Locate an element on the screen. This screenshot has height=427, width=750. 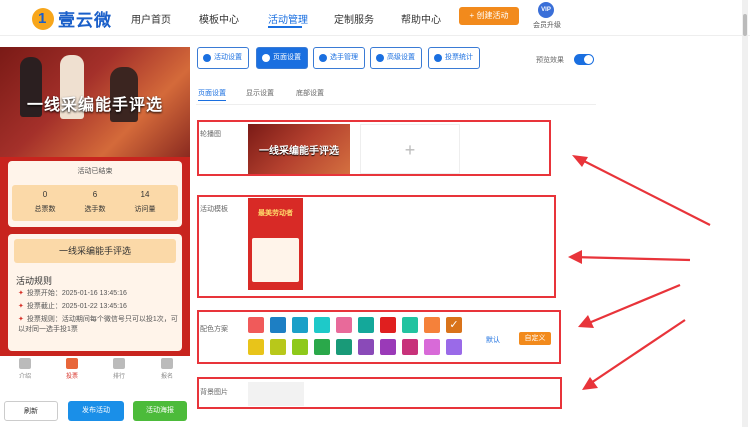
check-icon: ✓ is located at coordinates (454, 325).